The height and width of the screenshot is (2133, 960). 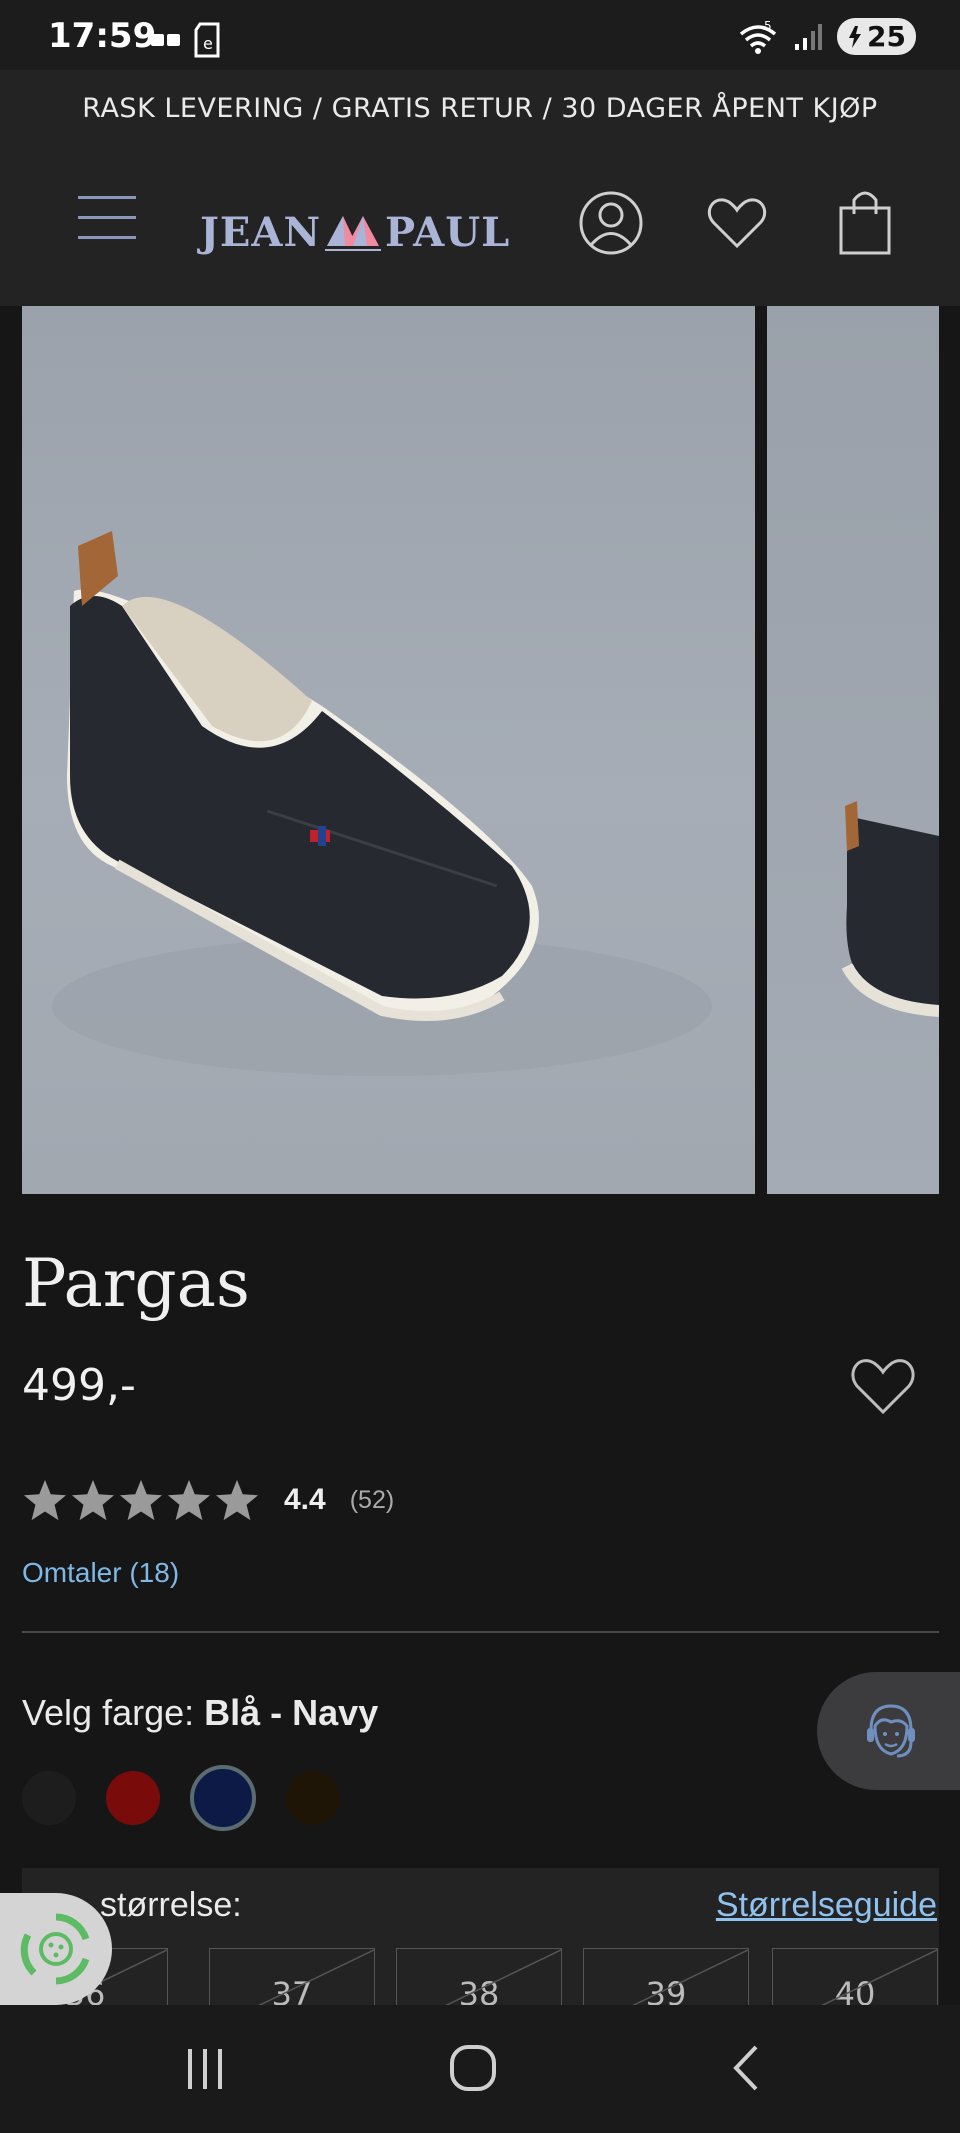 I want to click on recent-apps-icon, so click(x=205, y=2068).